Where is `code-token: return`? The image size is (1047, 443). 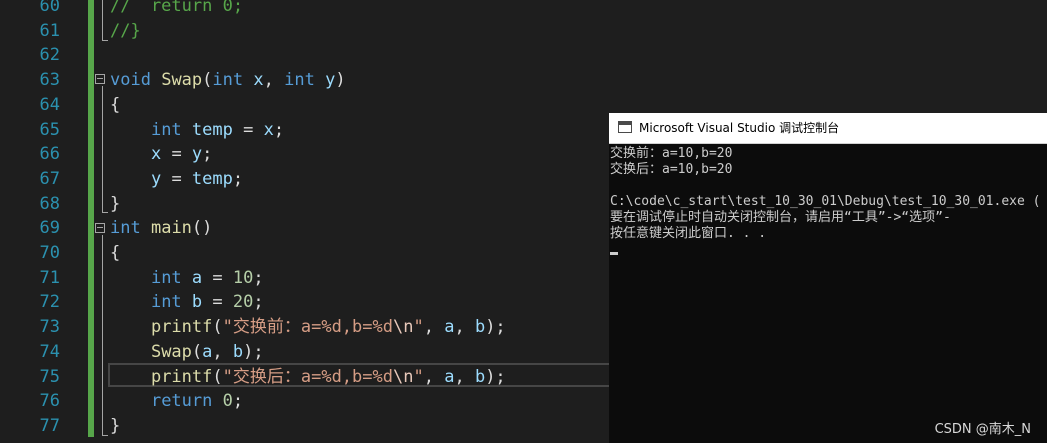
code-token: return is located at coordinates (181, 401).